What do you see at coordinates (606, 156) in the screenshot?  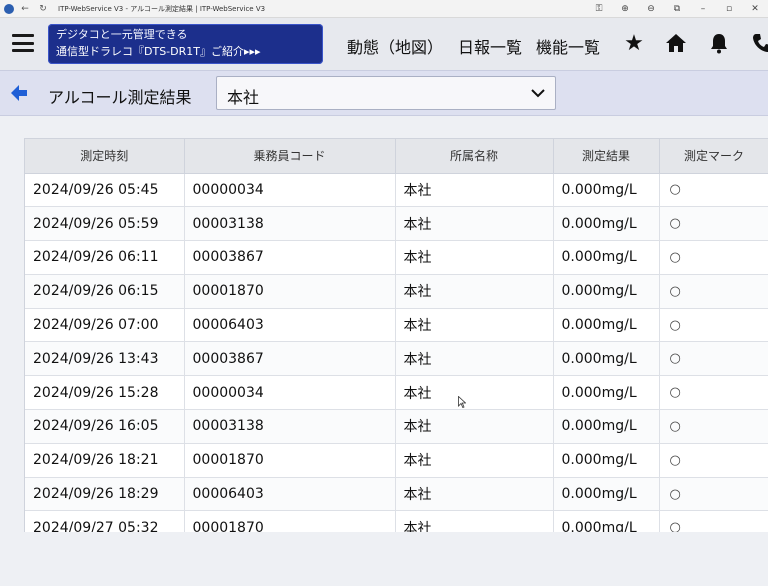 I see `column-header-result: 測定結果` at bounding box center [606, 156].